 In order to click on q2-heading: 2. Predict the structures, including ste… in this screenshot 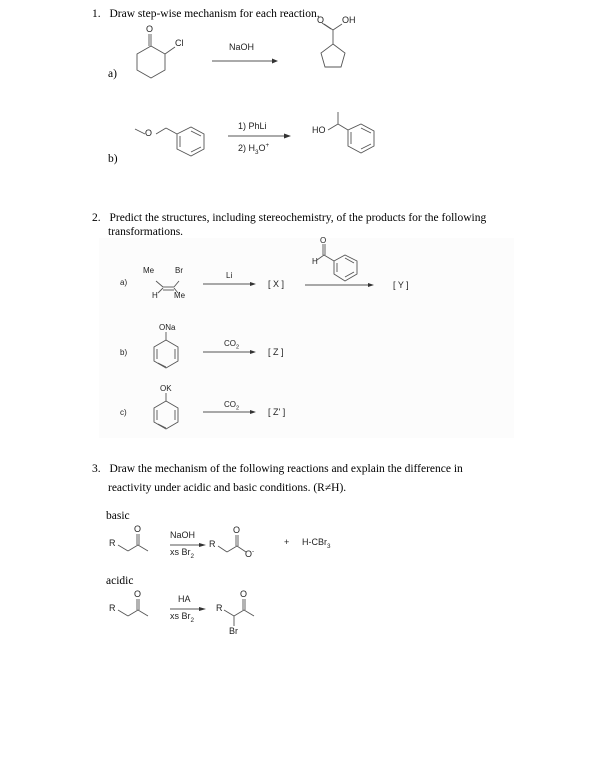, I will do `click(289, 218)`.